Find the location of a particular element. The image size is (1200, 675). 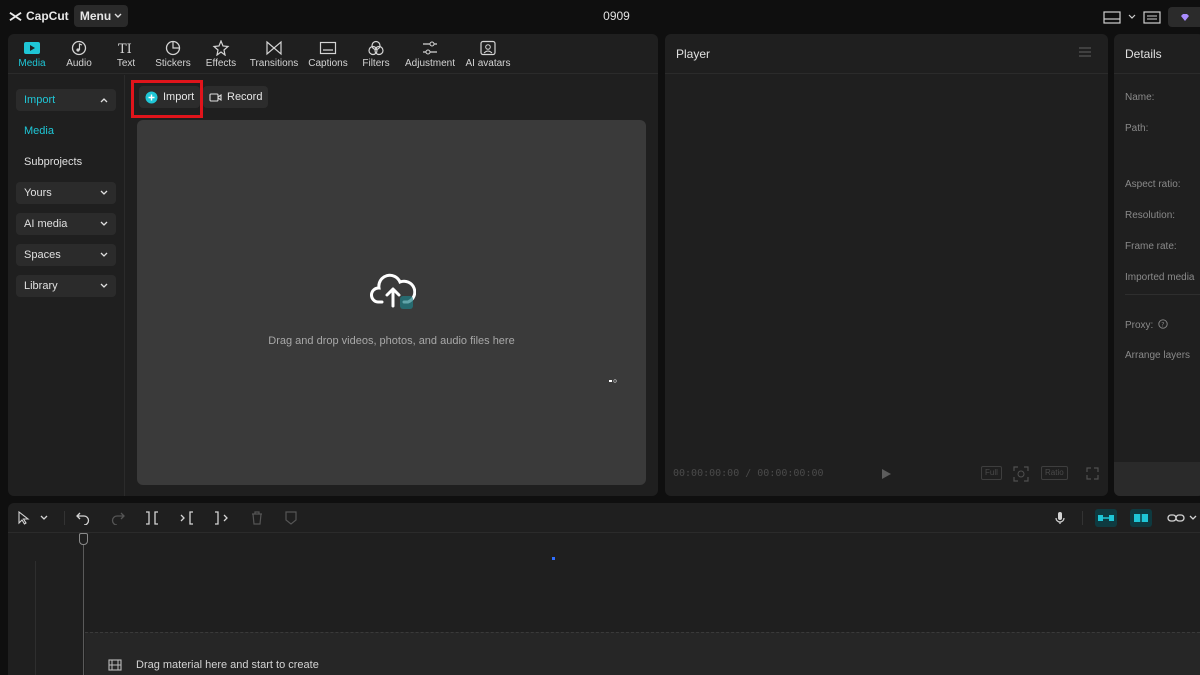

tab-transitions: Transitions is located at coordinates (274, 54).